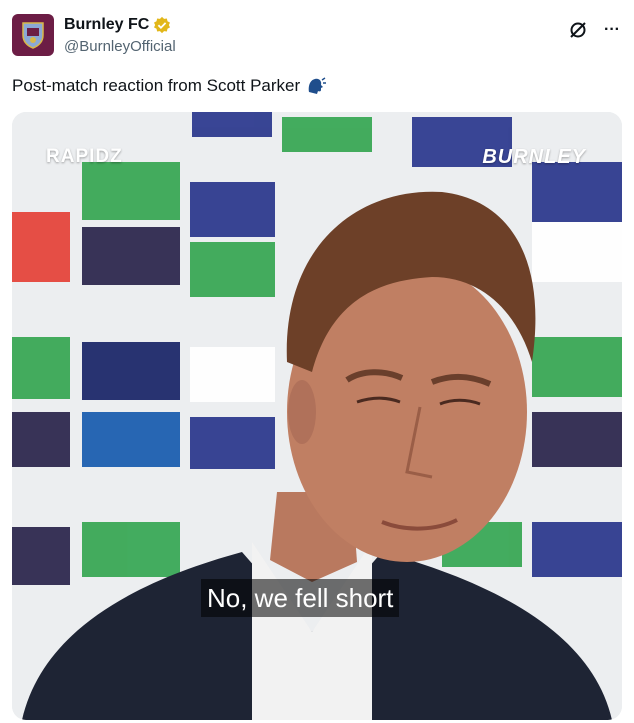 This screenshot has width=634, height=723. I want to click on tweet-text: Post-match reaction from Scott Parker, so click(169, 86).